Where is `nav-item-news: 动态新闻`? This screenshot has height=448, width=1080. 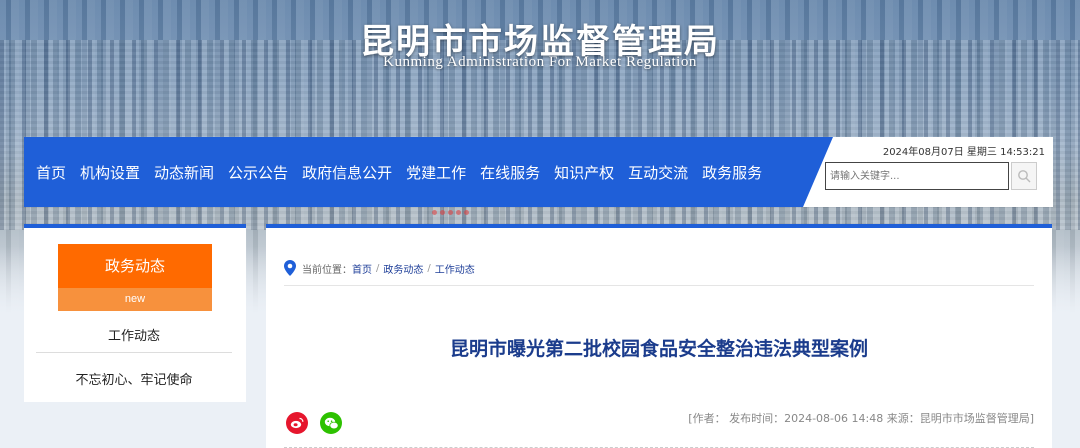 nav-item-news: 动态新闻 is located at coordinates (184, 172).